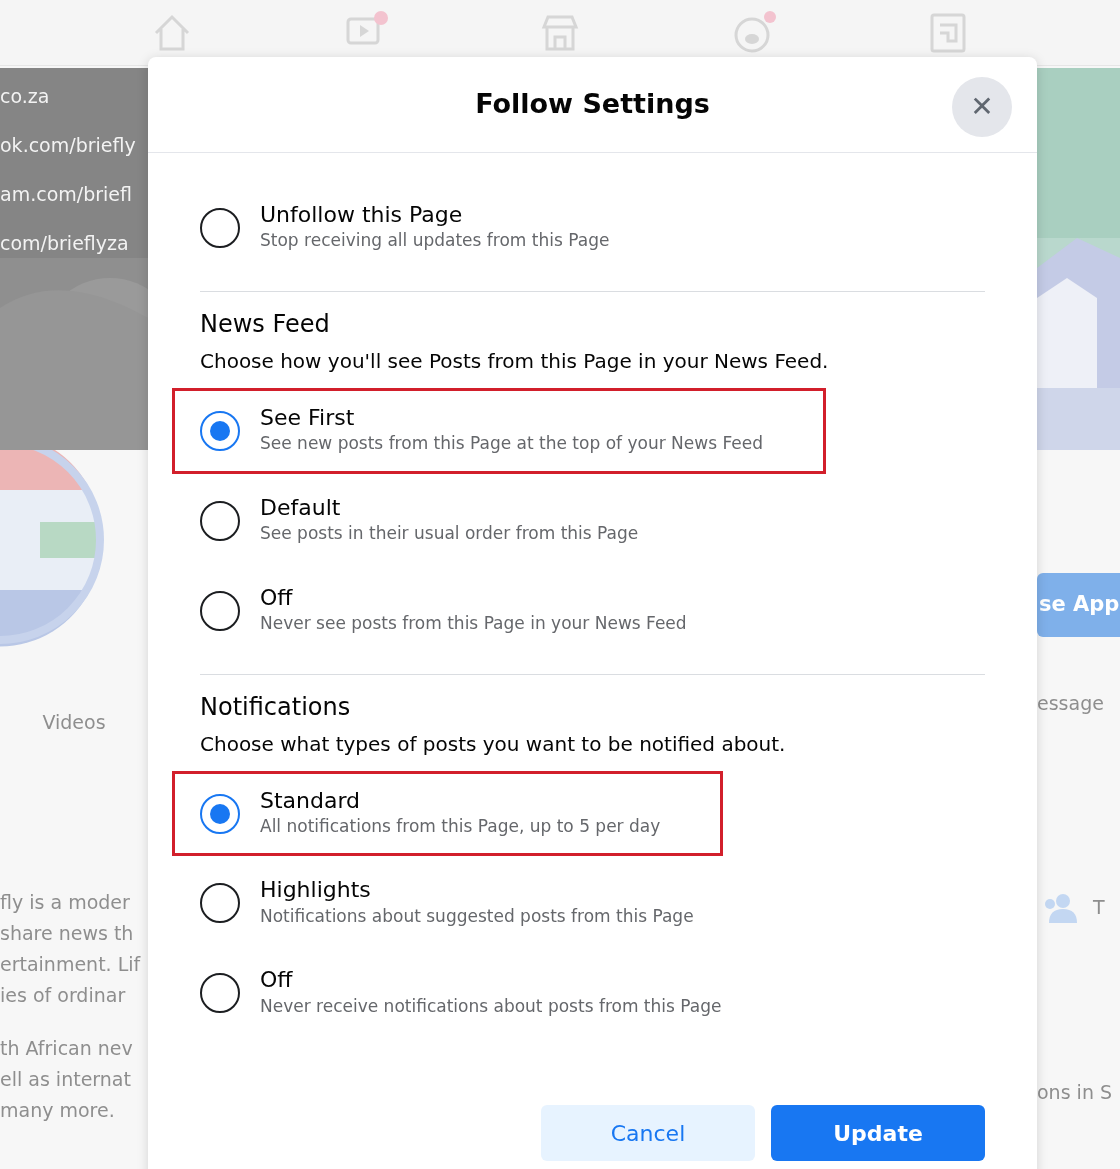 Image resolution: width=1120 pixels, height=1169 pixels. Describe the element at coordinates (449, 534) in the screenshot. I see `option-description: See posts in their usual order from this Page` at that location.